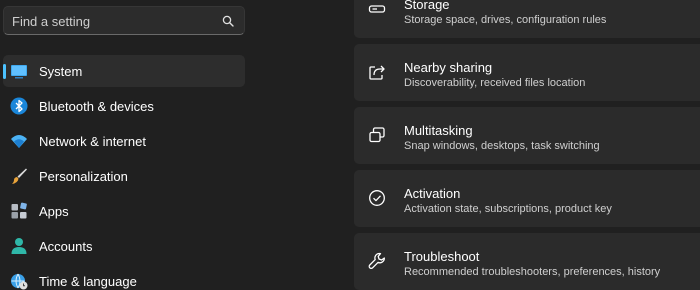 The height and width of the screenshot is (290, 700). What do you see at coordinates (438, 130) in the screenshot?
I see `card-title: Multitasking` at bounding box center [438, 130].